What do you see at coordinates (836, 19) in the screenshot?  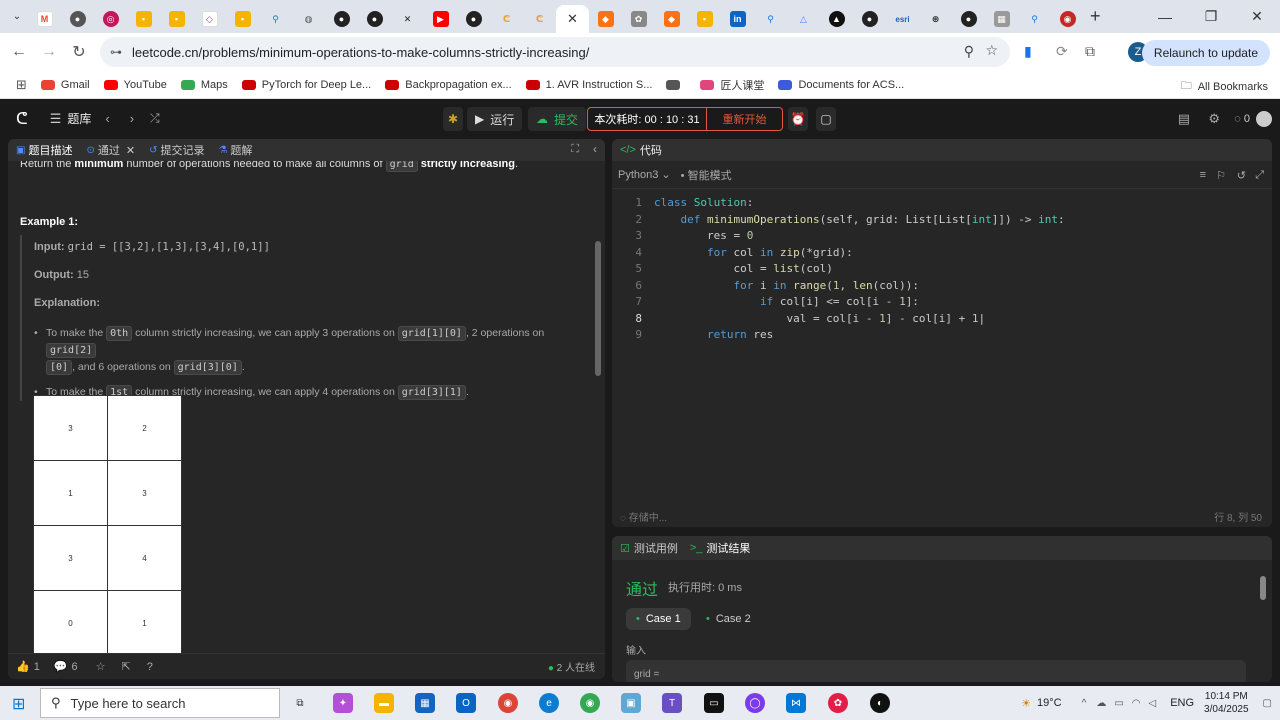 I see `browser-tab: ▲` at bounding box center [836, 19].